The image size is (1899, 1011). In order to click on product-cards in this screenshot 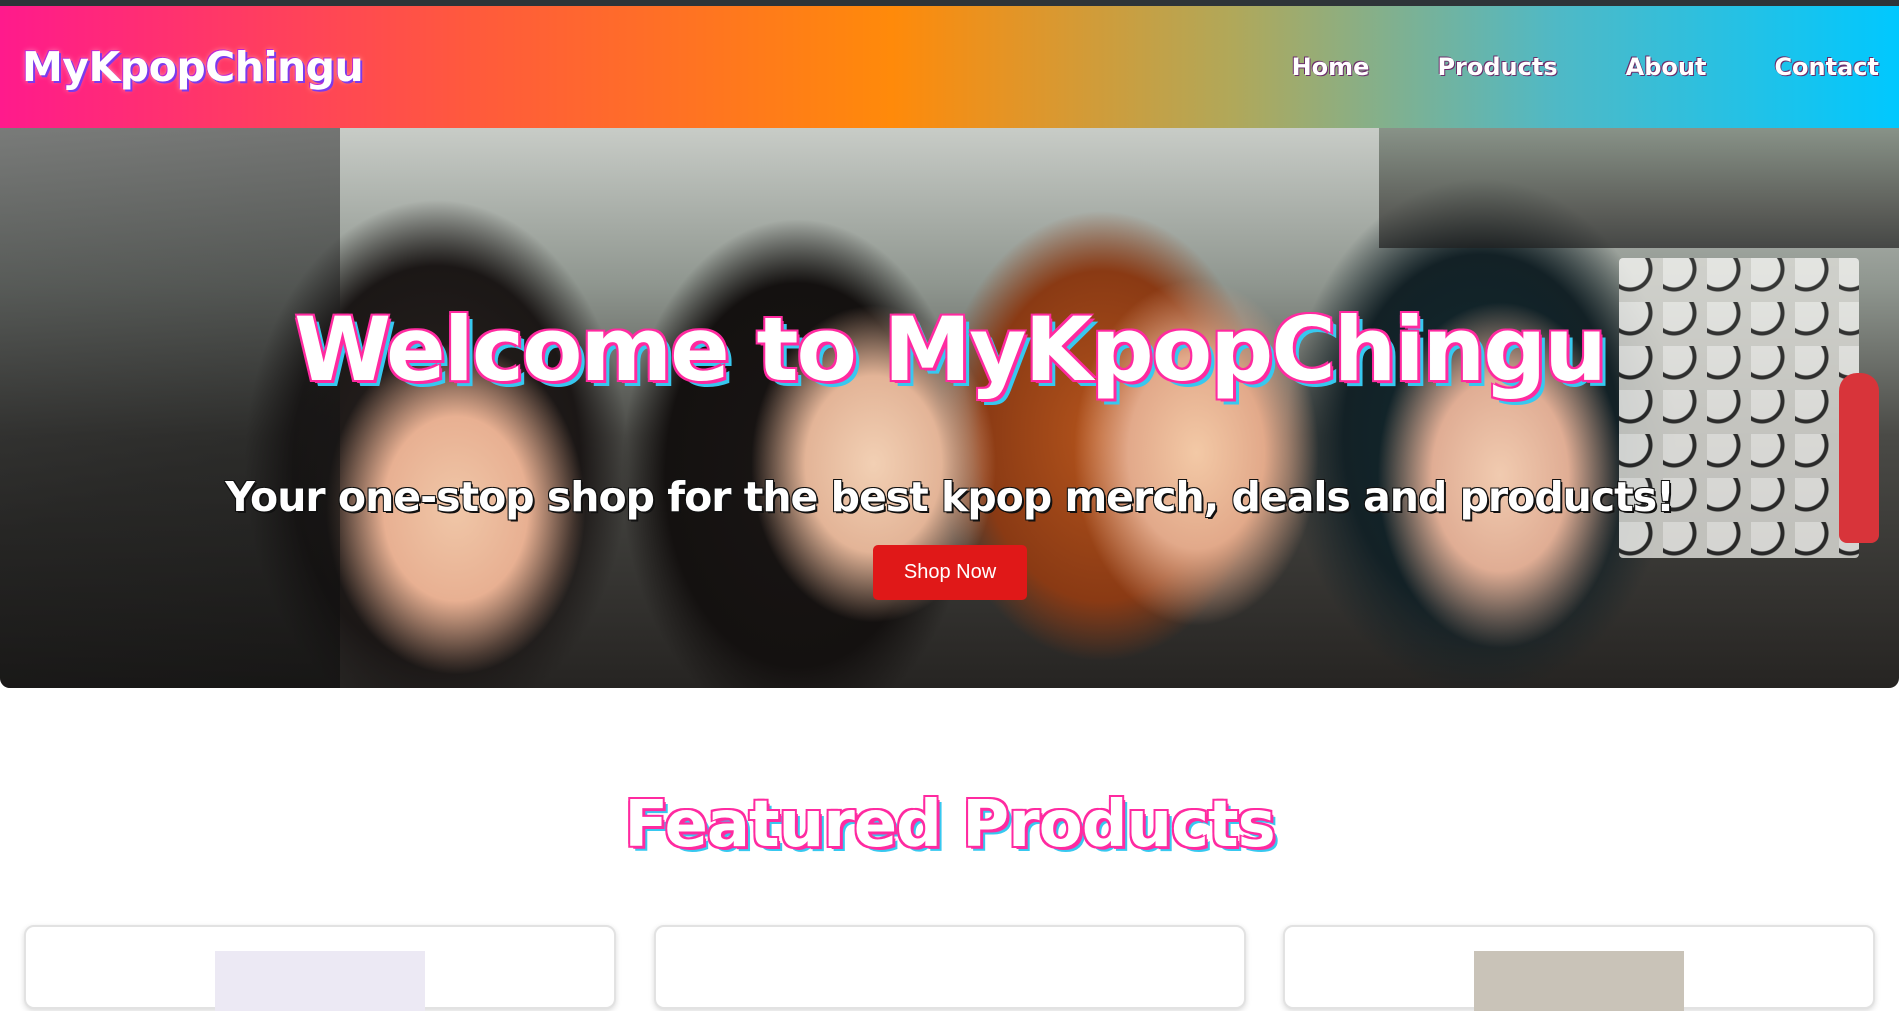, I will do `click(949, 968)`.